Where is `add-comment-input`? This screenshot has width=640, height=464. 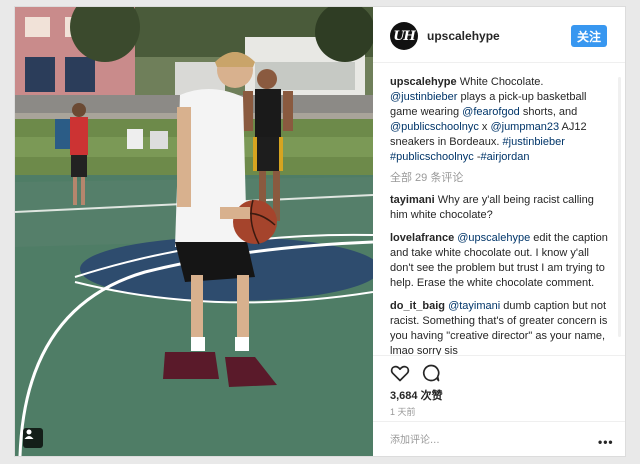 add-comment-input is located at coordinates (485, 440).